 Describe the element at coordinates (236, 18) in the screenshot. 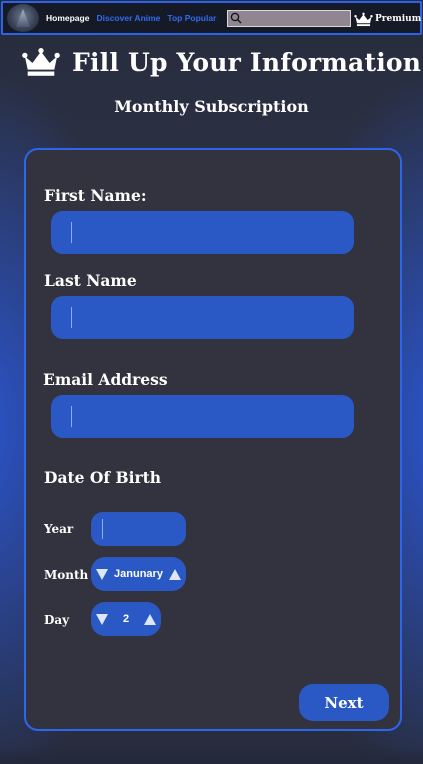

I see `search-icon` at that location.